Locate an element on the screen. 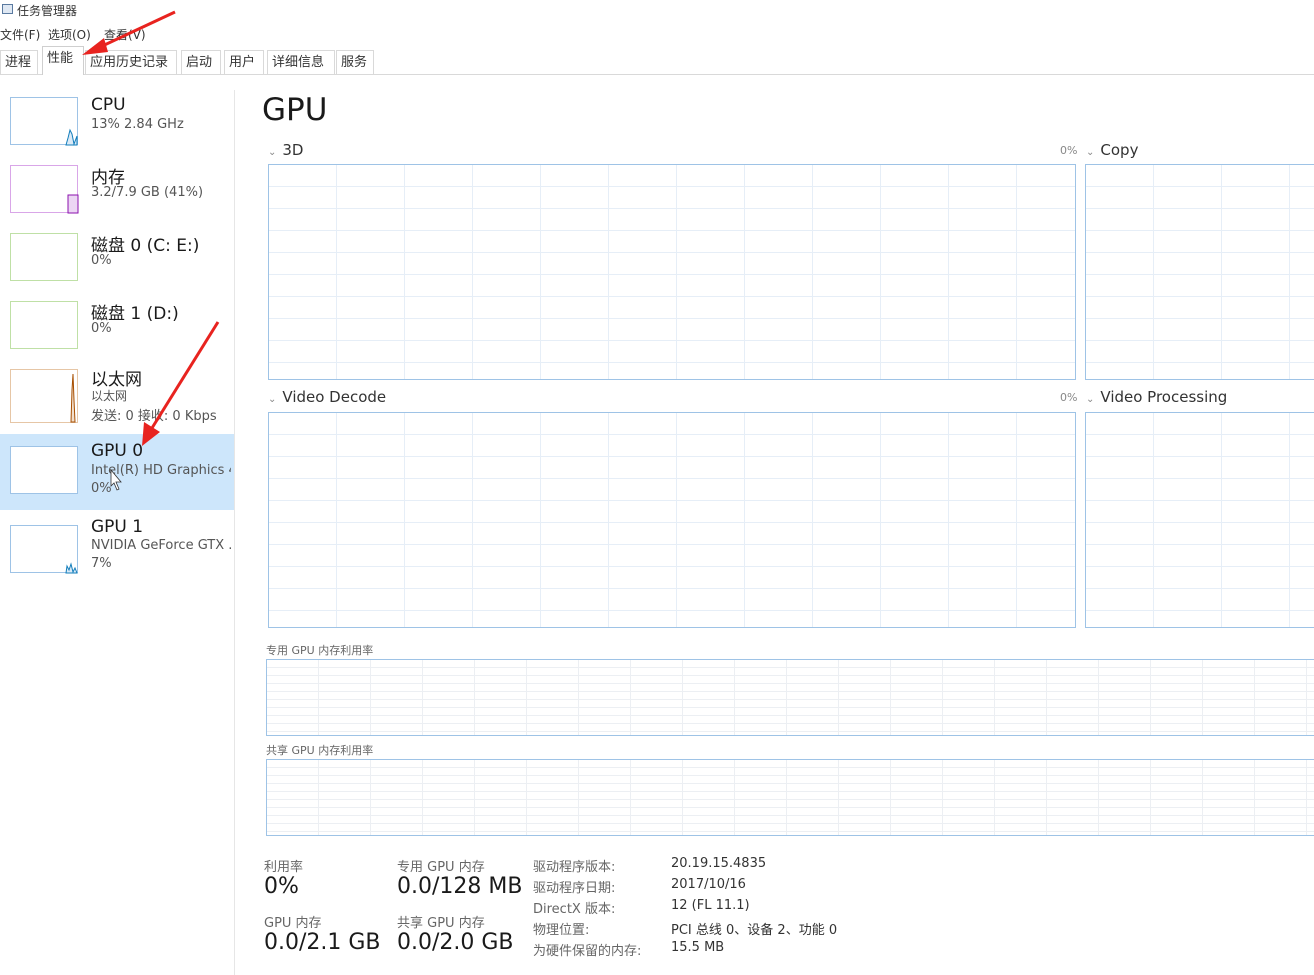  sidebar-item-cpu: CPU 13% 2.84 GHz is located at coordinates (117, 124).